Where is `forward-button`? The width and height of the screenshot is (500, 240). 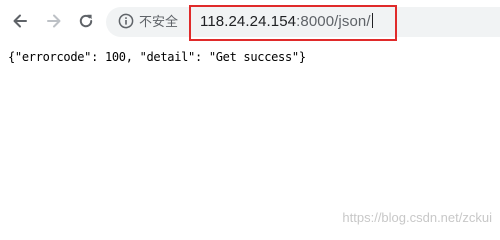
forward-button is located at coordinates (54, 21).